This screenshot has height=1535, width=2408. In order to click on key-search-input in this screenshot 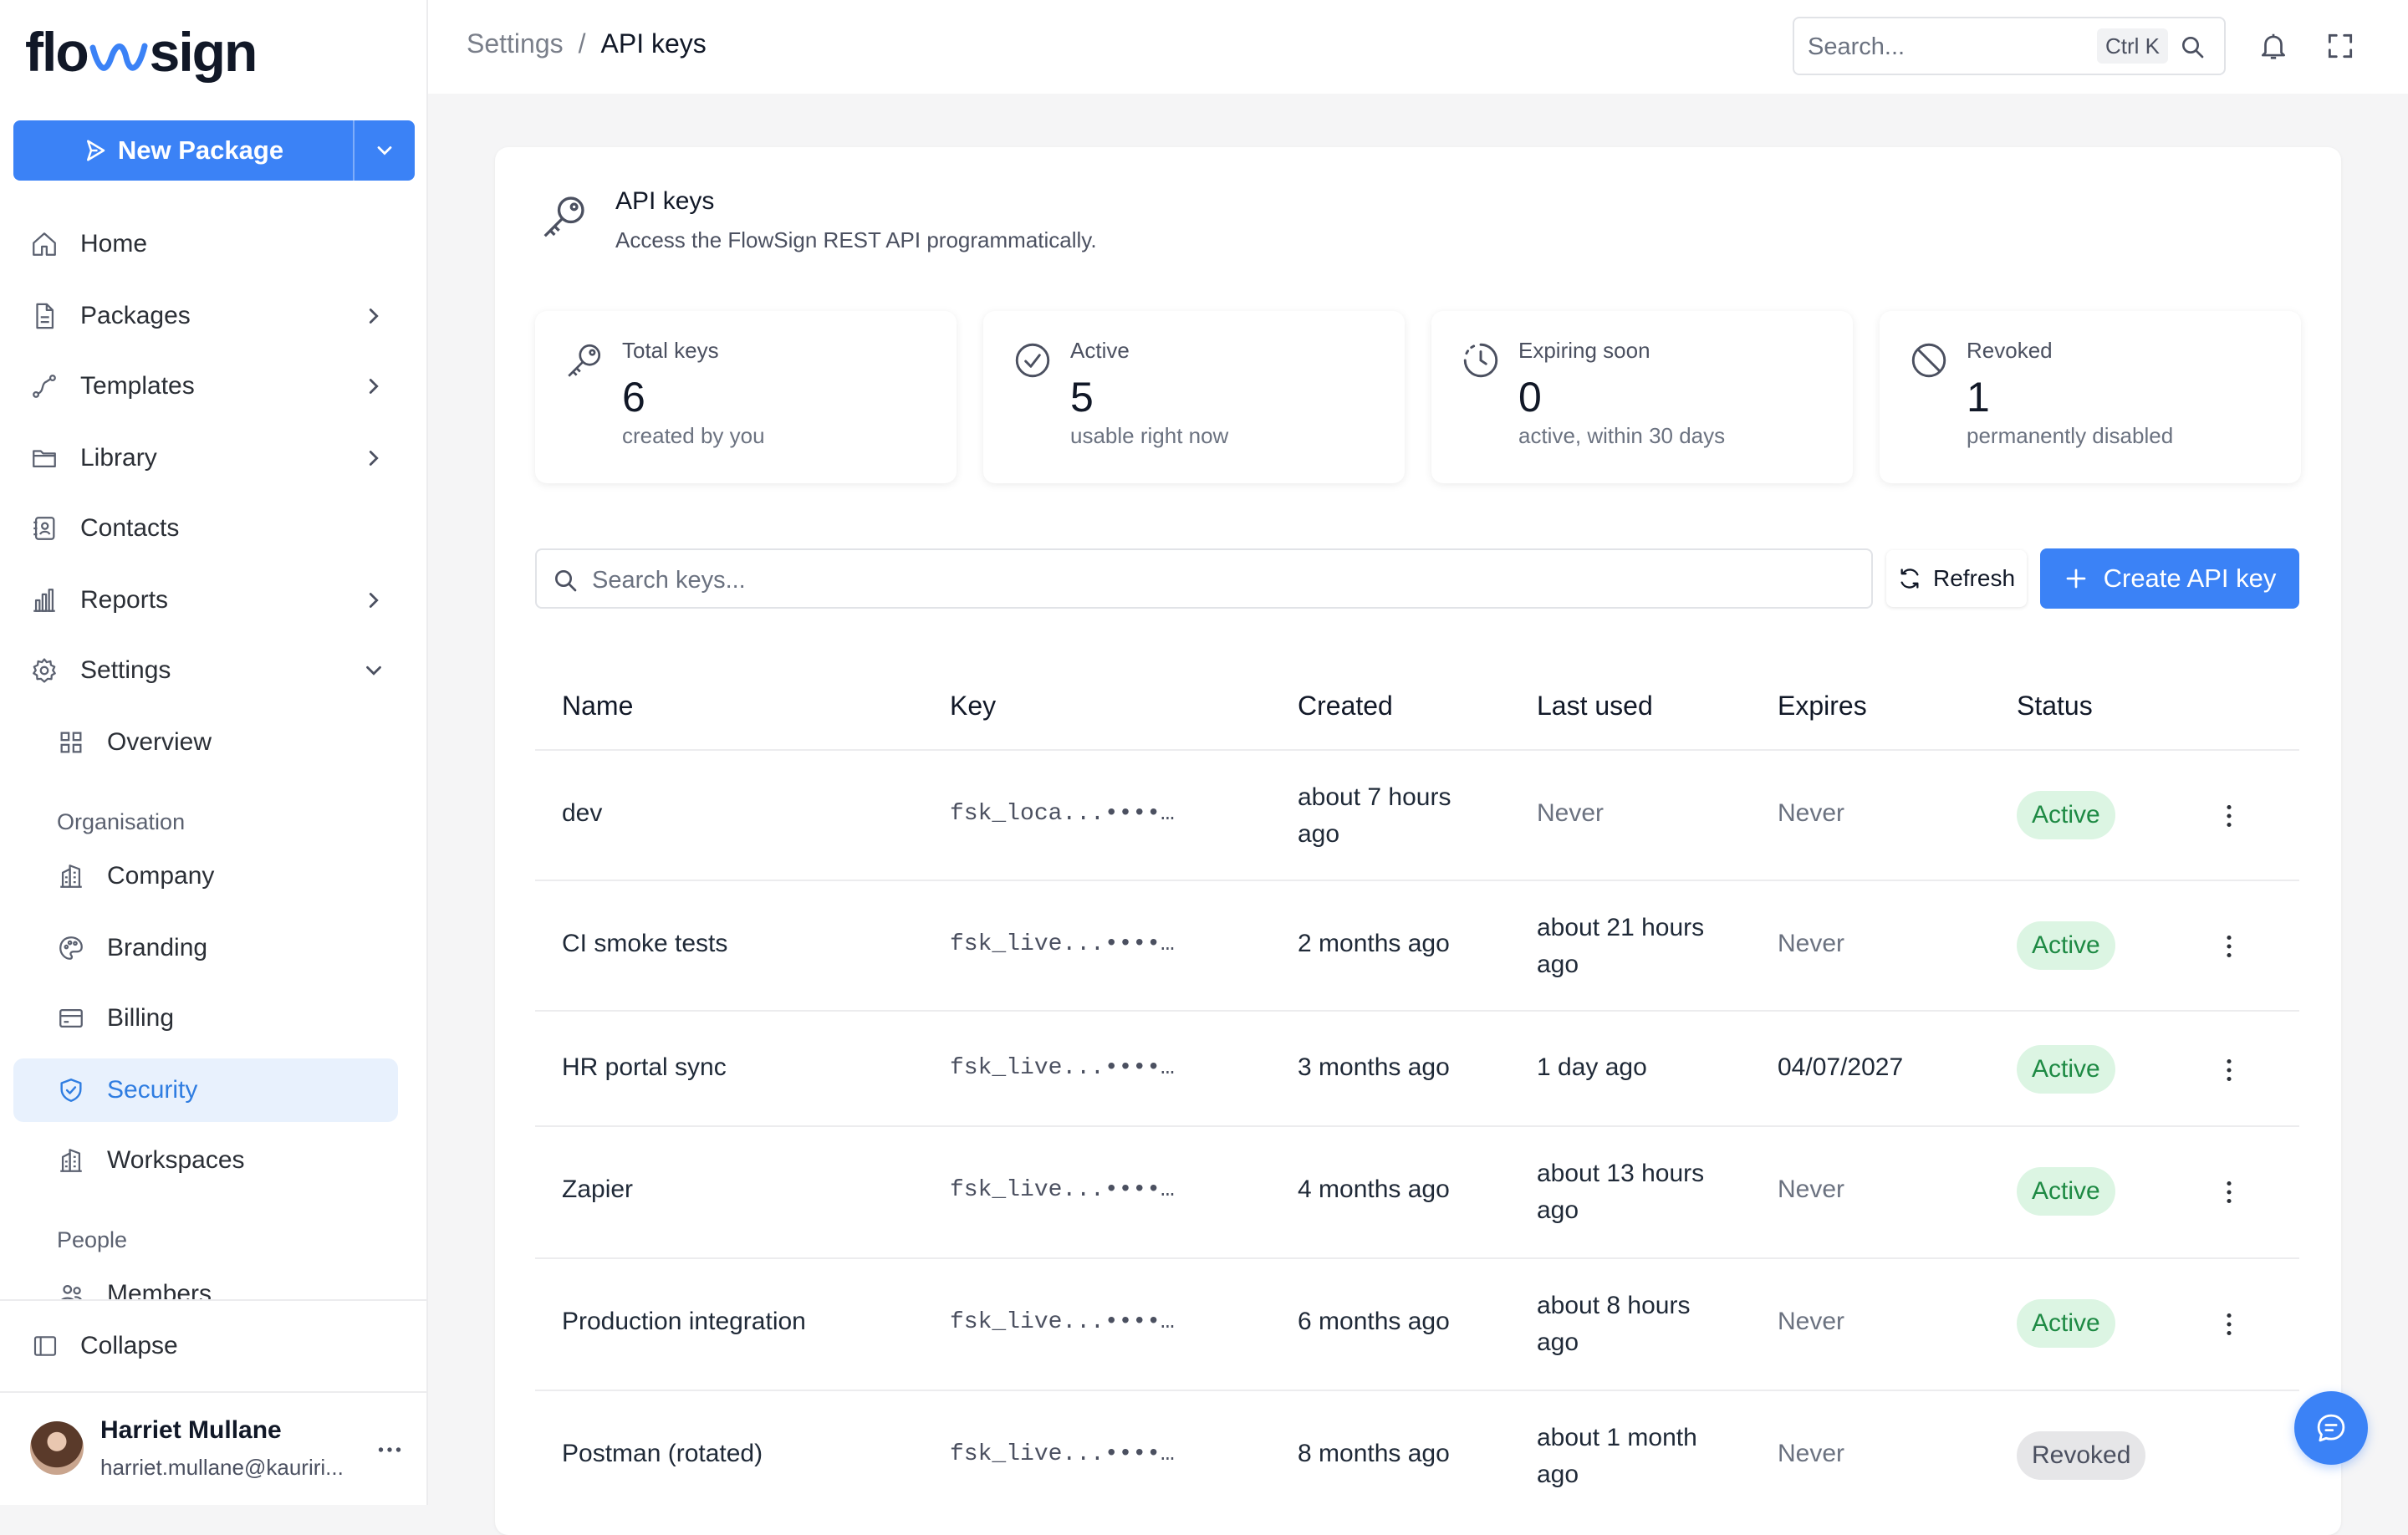, I will do `click(1219, 580)`.